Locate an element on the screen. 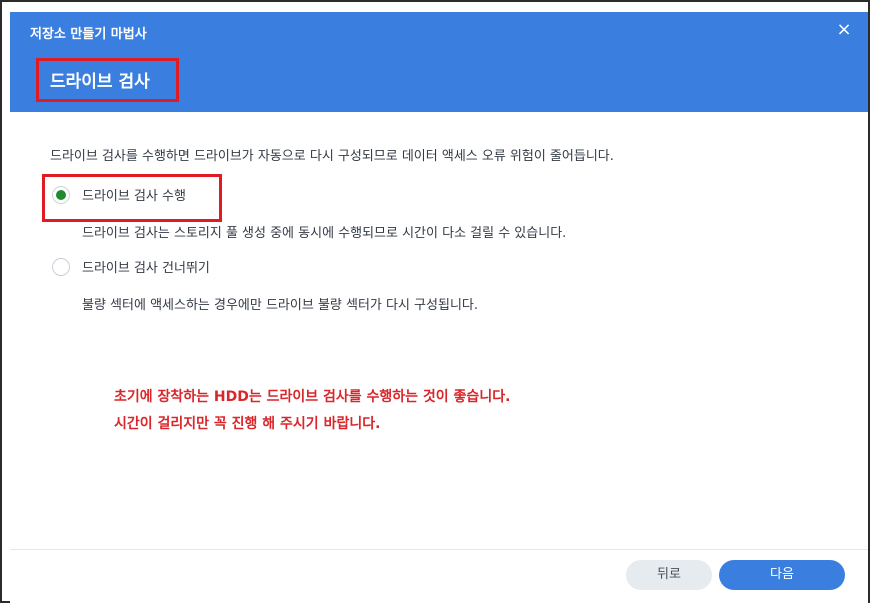 The image size is (870, 603). back-button: 뒤로 is located at coordinates (669, 575).